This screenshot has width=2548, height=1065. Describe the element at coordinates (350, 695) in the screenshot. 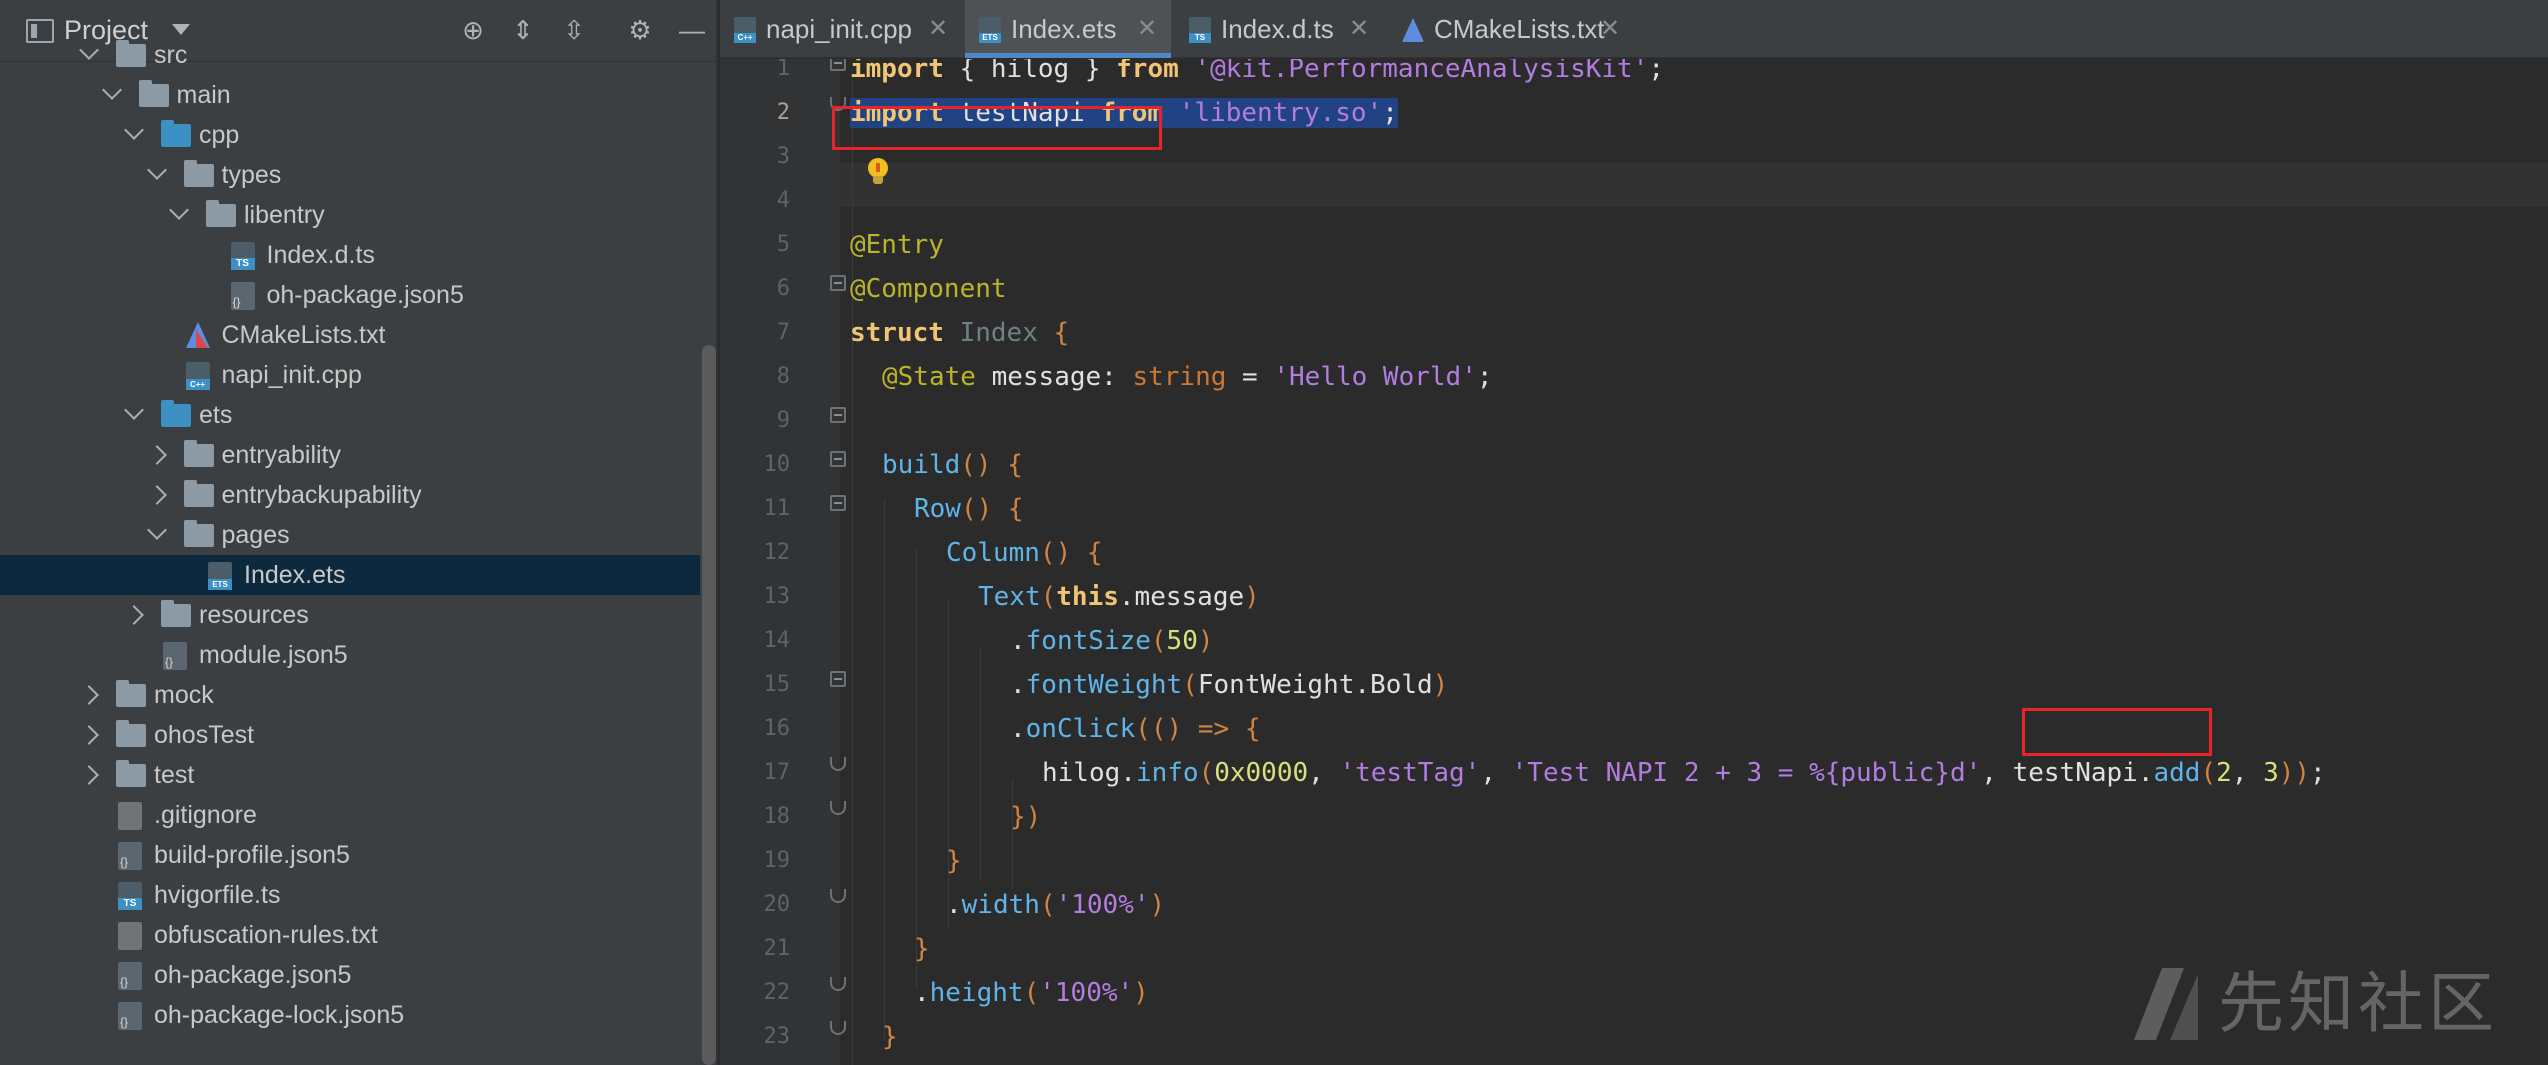

I see `tree-item: mock` at that location.